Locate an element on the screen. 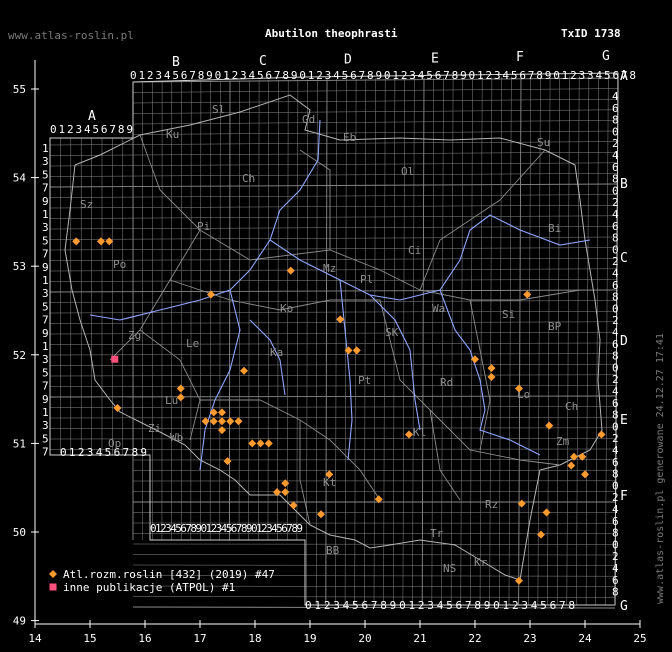  atpol-row-letter: E is located at coordinates (624, 420).